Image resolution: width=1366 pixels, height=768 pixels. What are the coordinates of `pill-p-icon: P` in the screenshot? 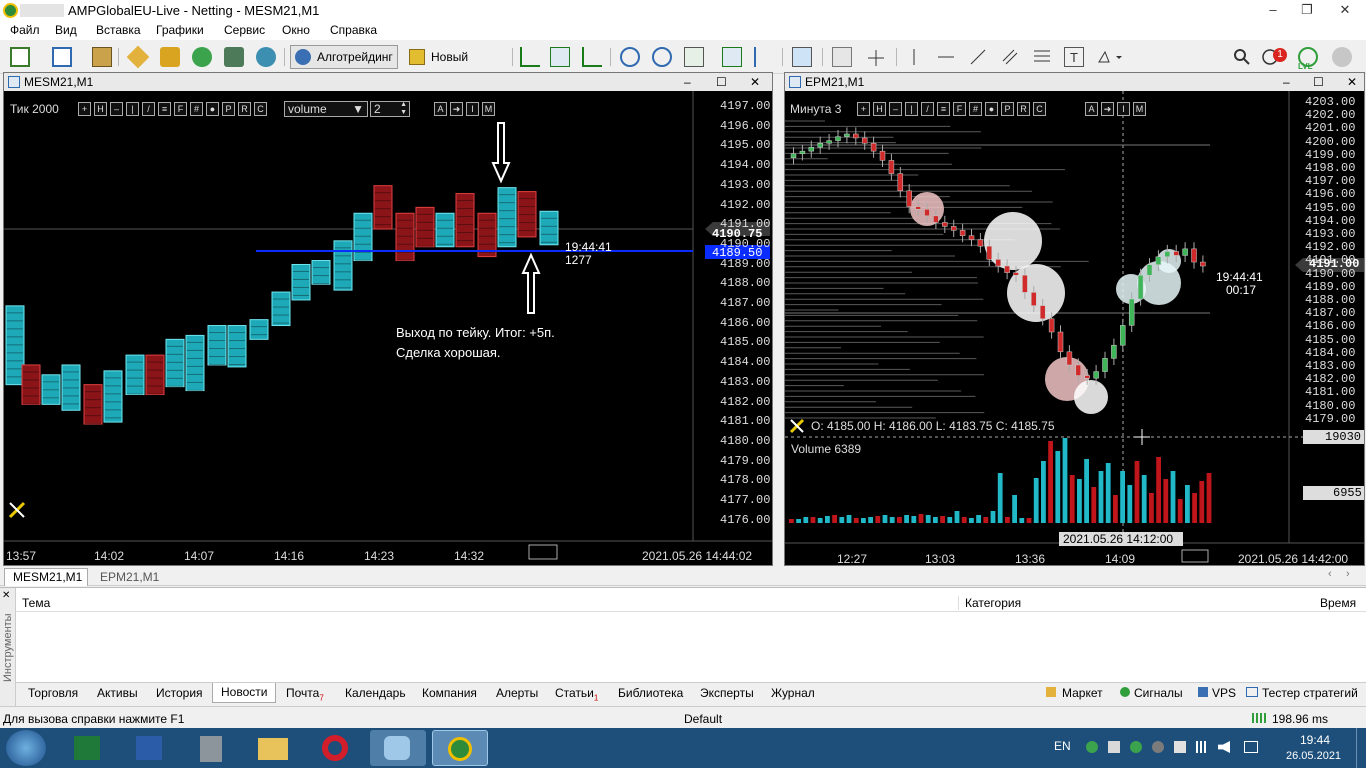 It's located at (1007, 109).